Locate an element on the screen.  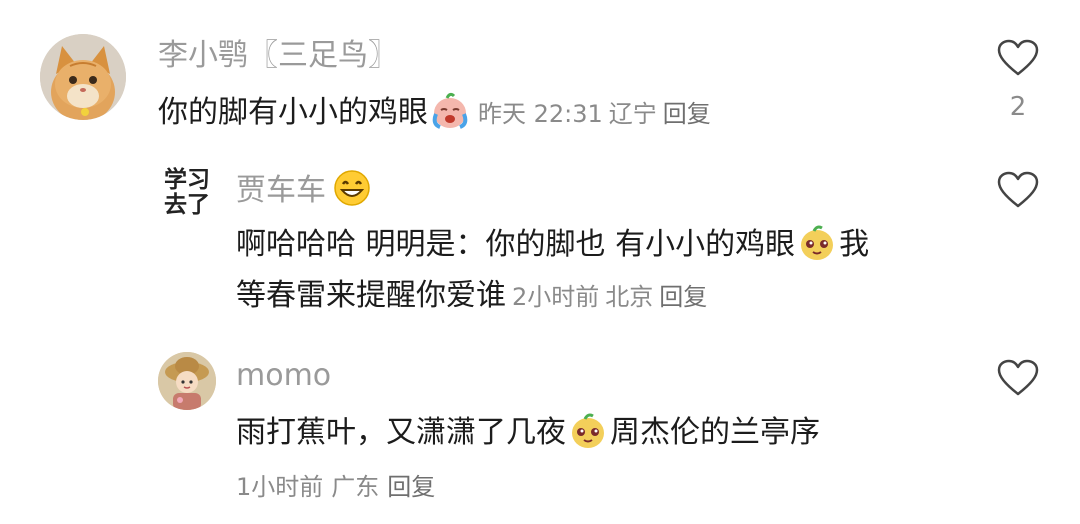
comment-text-line: 啊哈哈哈 明明是：你的脚也 有小小的鸡眼 我 is located at coordinates (552, 243).